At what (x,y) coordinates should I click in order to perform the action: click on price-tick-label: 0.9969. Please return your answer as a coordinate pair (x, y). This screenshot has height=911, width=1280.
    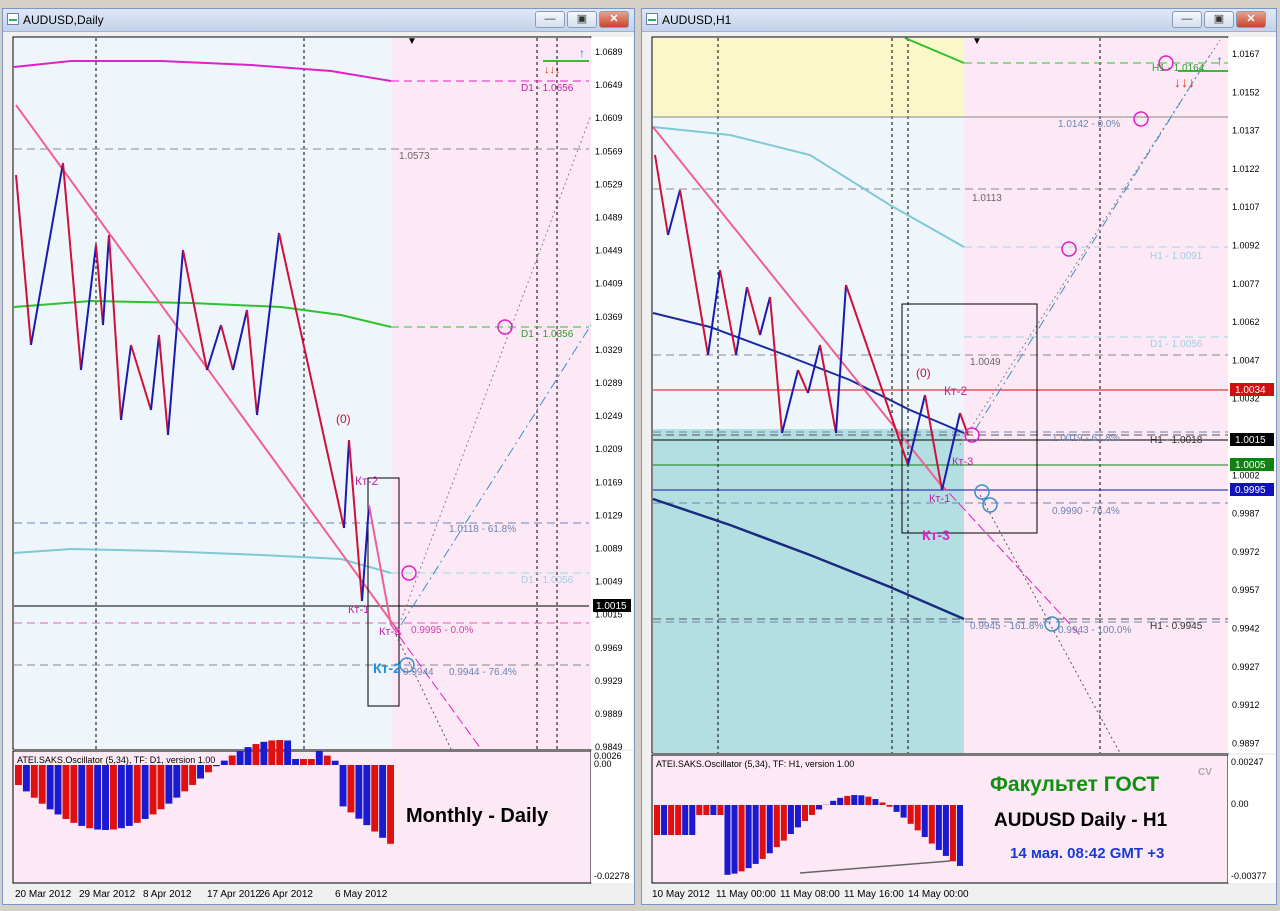
    Looking at the image, I should click on (609, 648).